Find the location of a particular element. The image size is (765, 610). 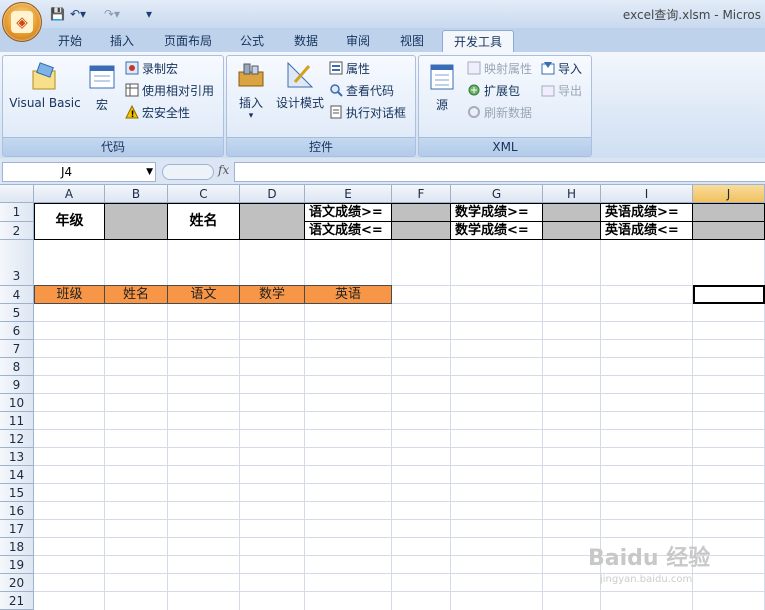

cell-h1-math-min-input is located at coordinates (571, 212).